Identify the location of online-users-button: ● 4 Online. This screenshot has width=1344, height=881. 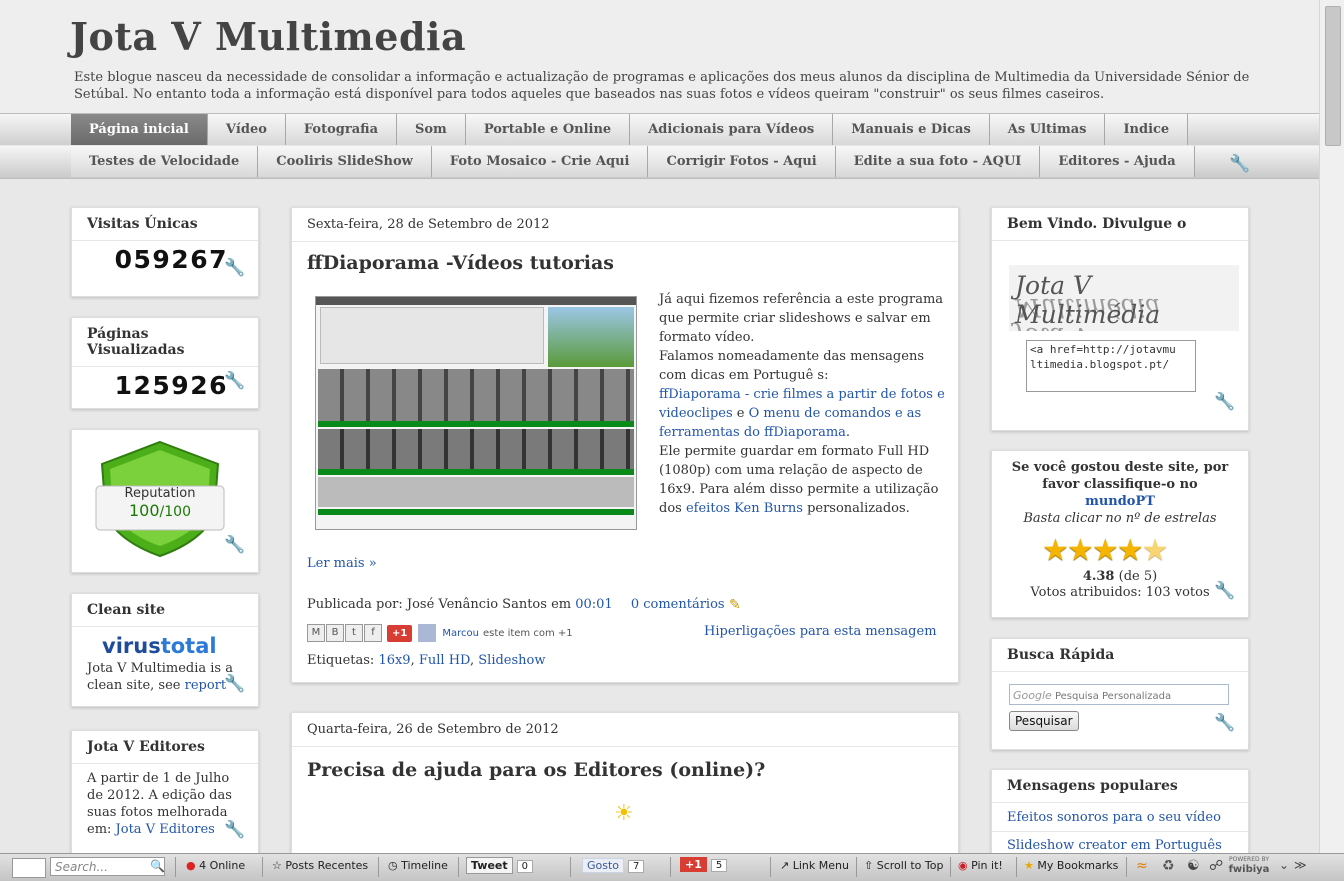
(215, 865).